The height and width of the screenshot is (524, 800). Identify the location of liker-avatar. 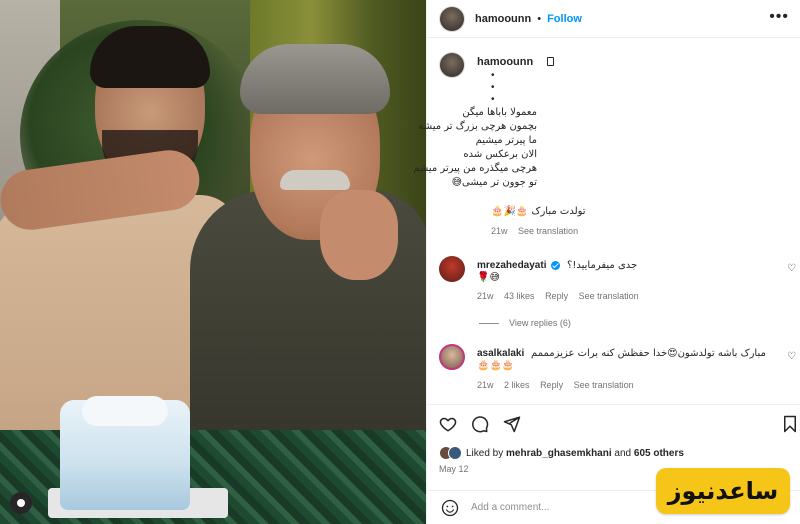
(455, 453).